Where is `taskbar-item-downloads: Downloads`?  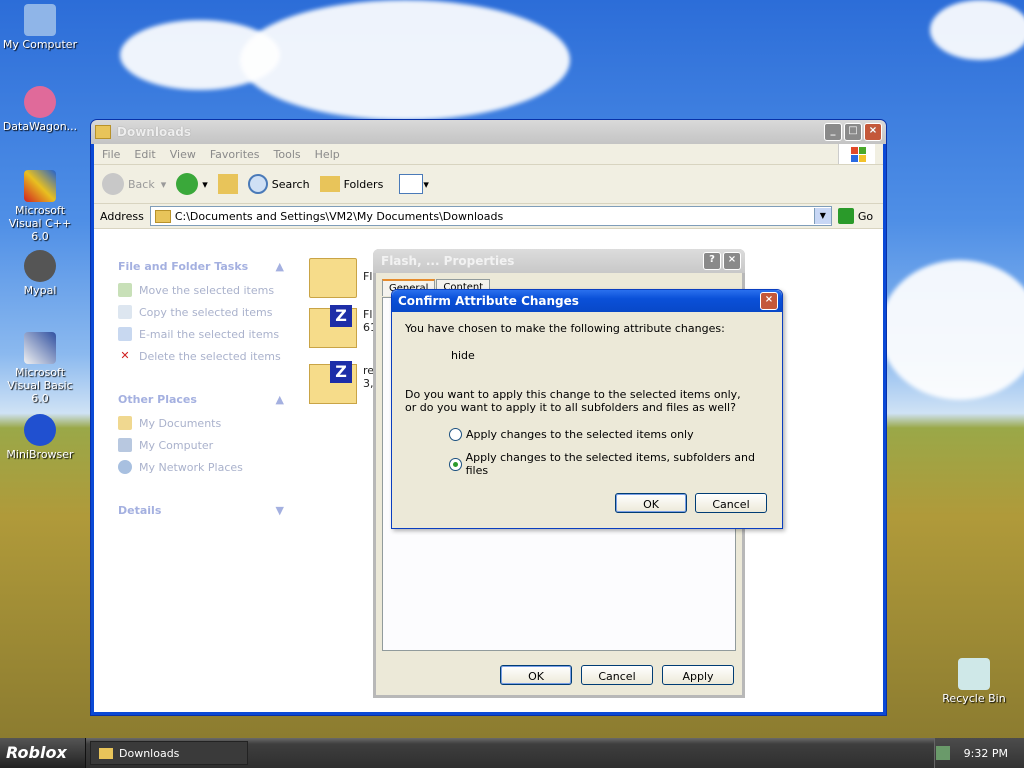 taskbar-item-downloads: Downloads is located at coordinates (169, 753).